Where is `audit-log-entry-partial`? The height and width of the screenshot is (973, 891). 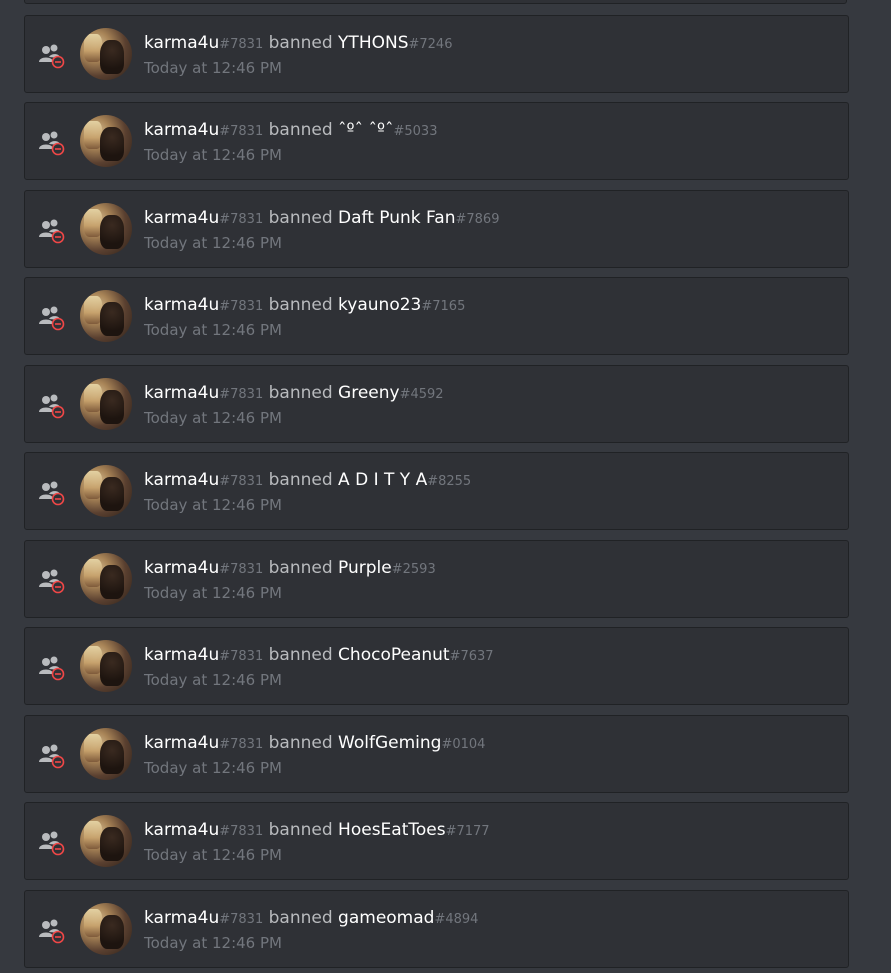
audit-log-entry-partial is located at coordinates (435, 2).